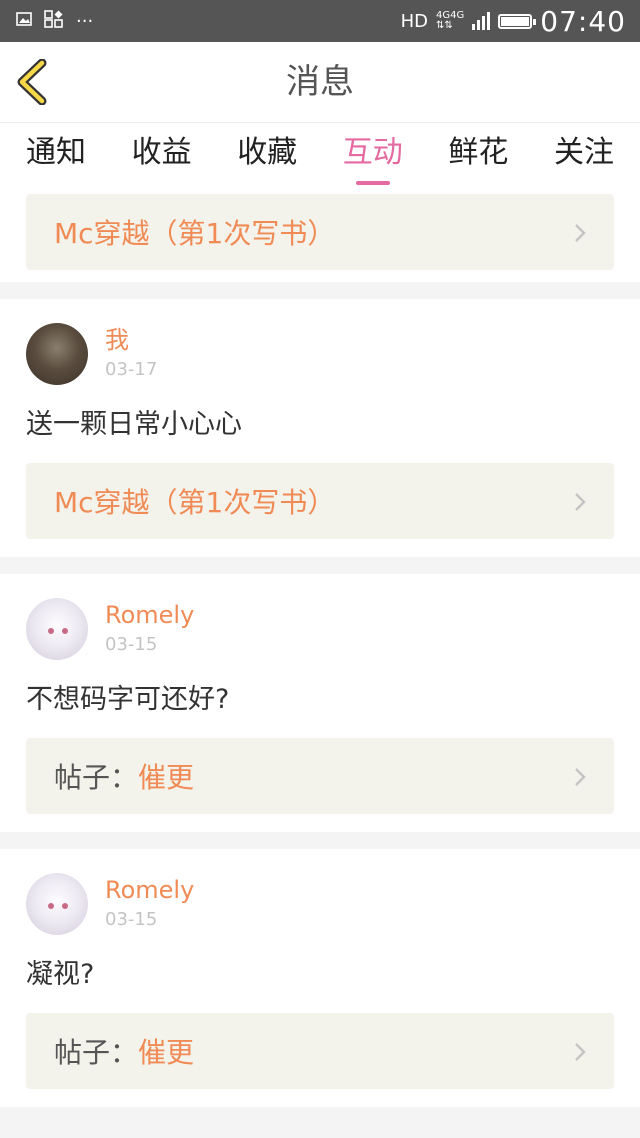 The image size is (640, 1138). Describe the element at coordinates (584, 155) in the screenshot. I see `tab-following: 关注` at that location.